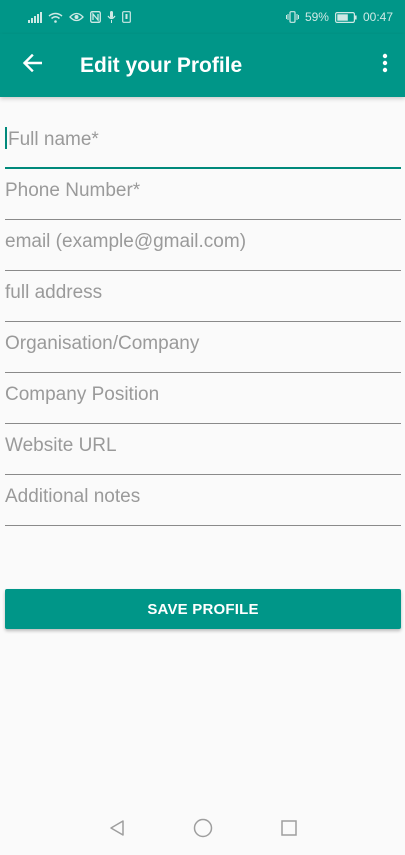  I want to click on address-input, so click(203, 293).